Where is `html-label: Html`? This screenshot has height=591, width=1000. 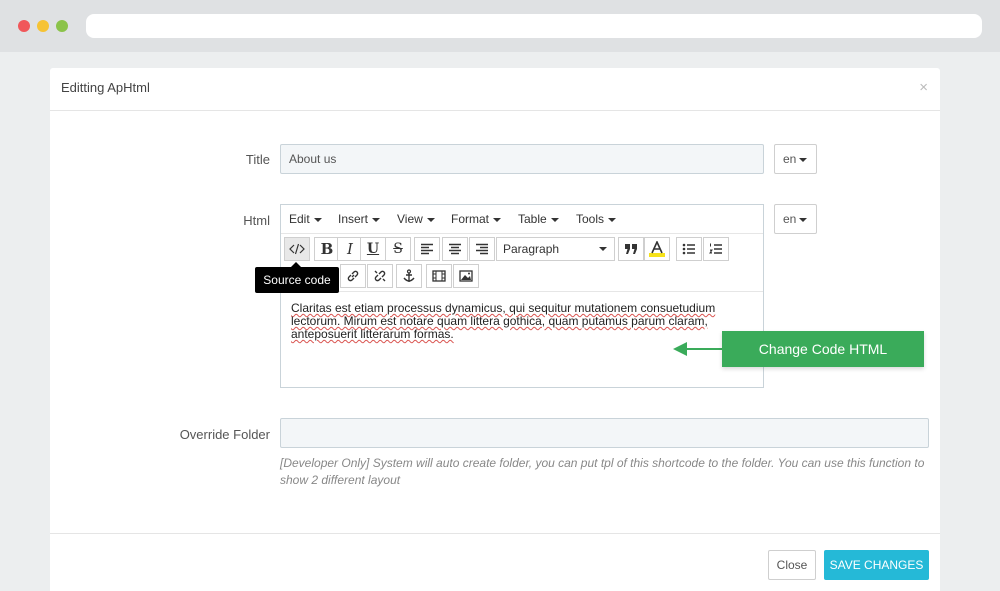 html-label: Html is located at coordinates (256, 220).